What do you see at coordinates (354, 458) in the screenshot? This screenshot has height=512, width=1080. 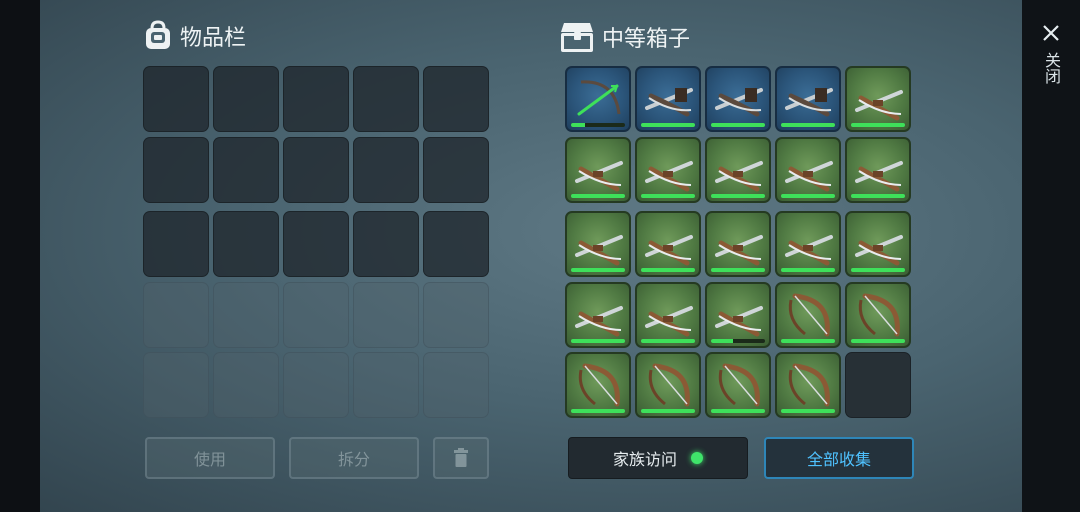 I see `split-button: 拆分` at bounding box center [354, 458].